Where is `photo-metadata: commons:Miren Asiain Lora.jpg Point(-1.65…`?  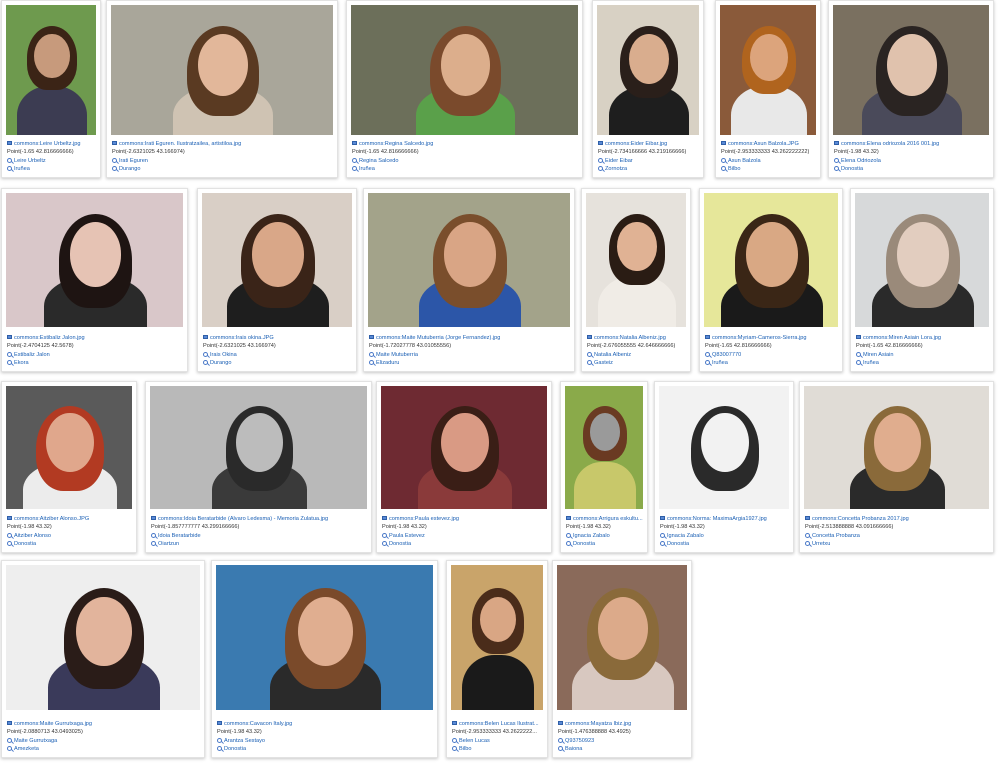 photo-metadata: commons:Miren Asiain Lora.jpg Point(-1.65… is located at coordinates (923, 351).